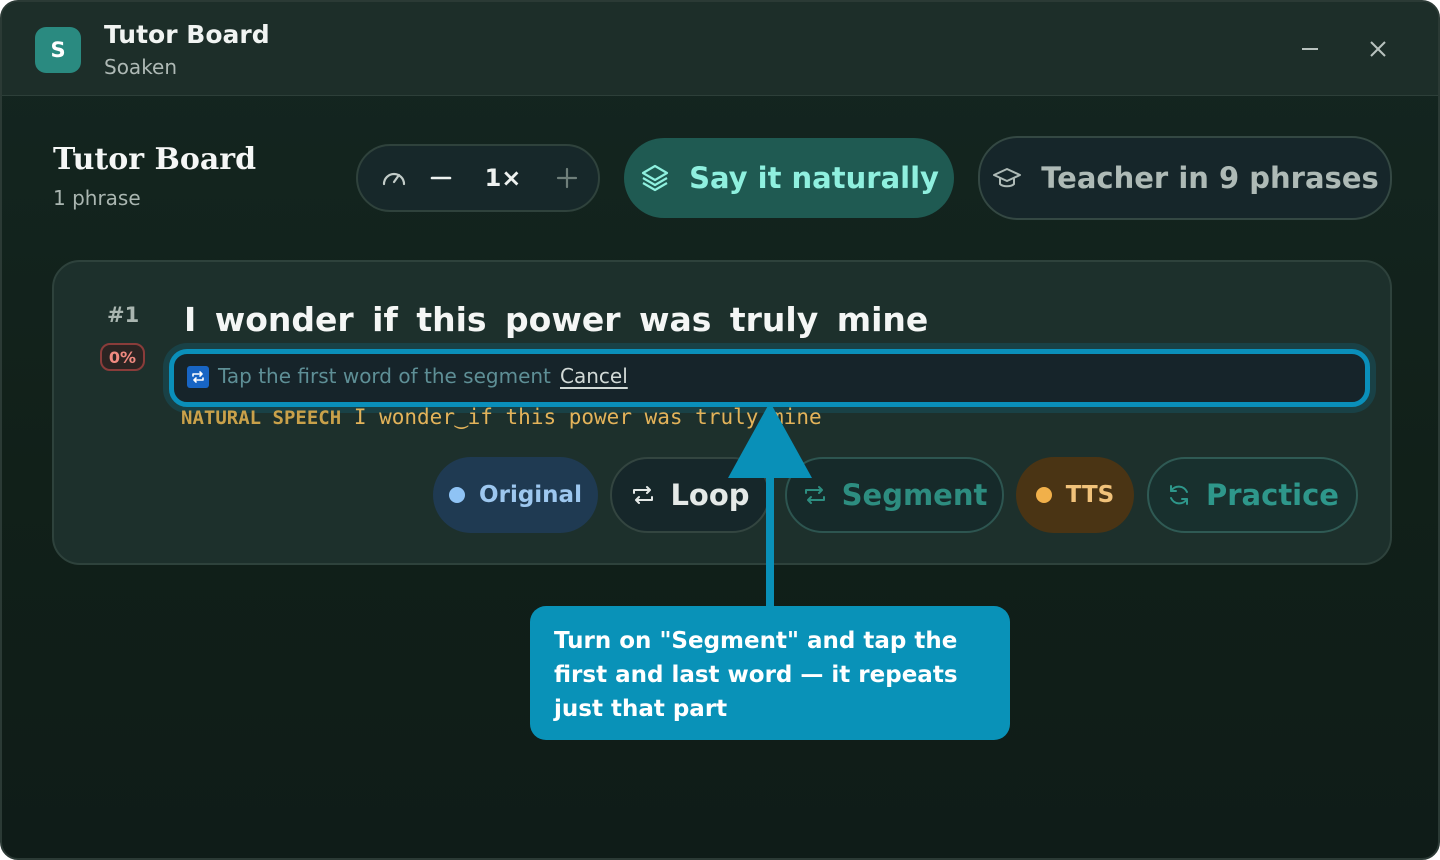  I want to click on natural-speech-label: NATURAL SPEECH, so click(261, 418).